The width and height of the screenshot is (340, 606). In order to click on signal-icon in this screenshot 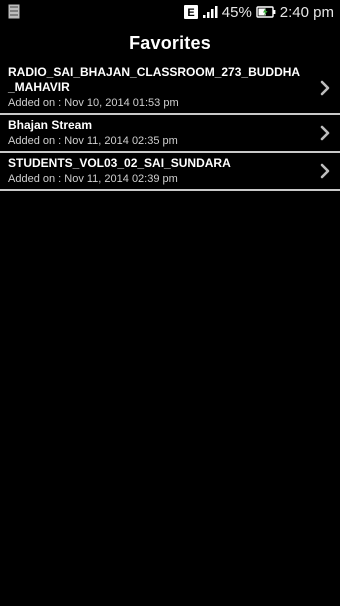, I will do `click(210, 12)`.